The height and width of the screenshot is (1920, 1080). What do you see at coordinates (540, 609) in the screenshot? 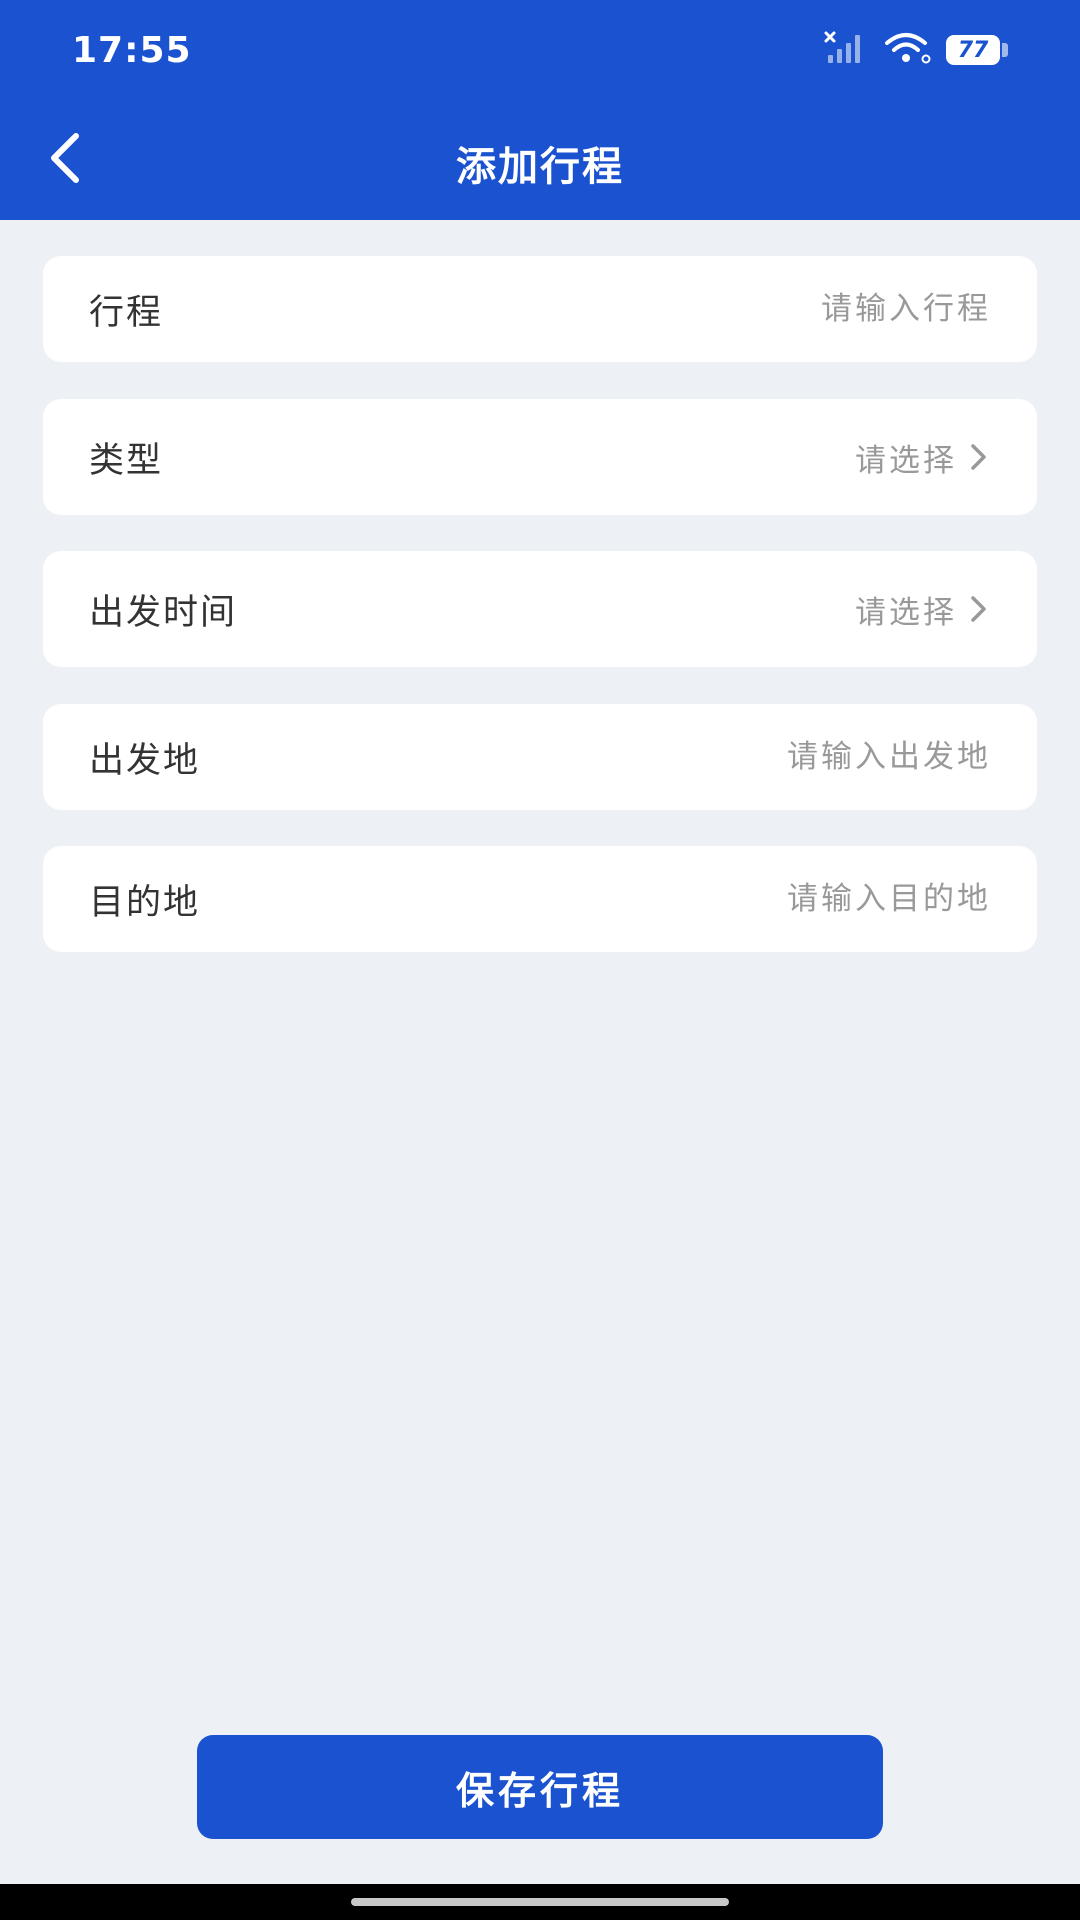
I see `field-departure-time: 出发时间 请选择` at bounding box center [540, 609].